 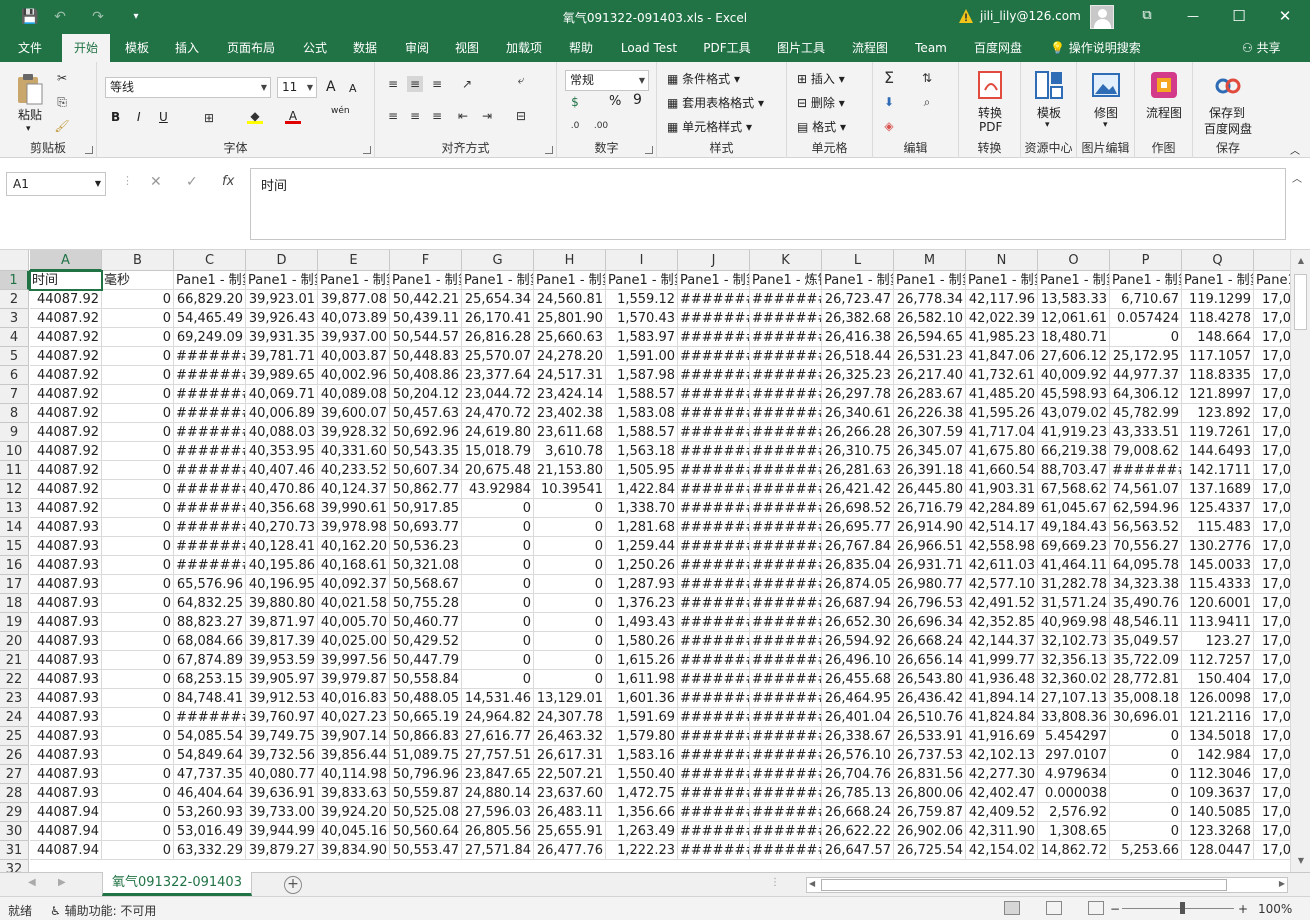 I want to click on table-cell: 39,871.97, so click(x=282, y=622).